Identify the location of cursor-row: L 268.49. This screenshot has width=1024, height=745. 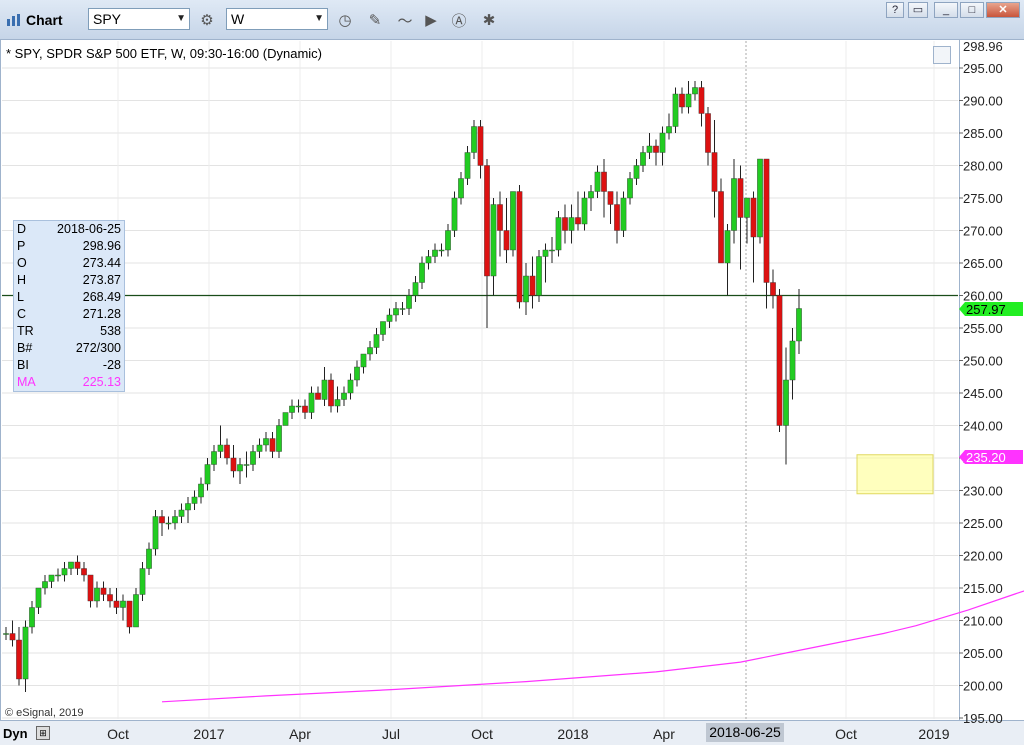
(69, 297).